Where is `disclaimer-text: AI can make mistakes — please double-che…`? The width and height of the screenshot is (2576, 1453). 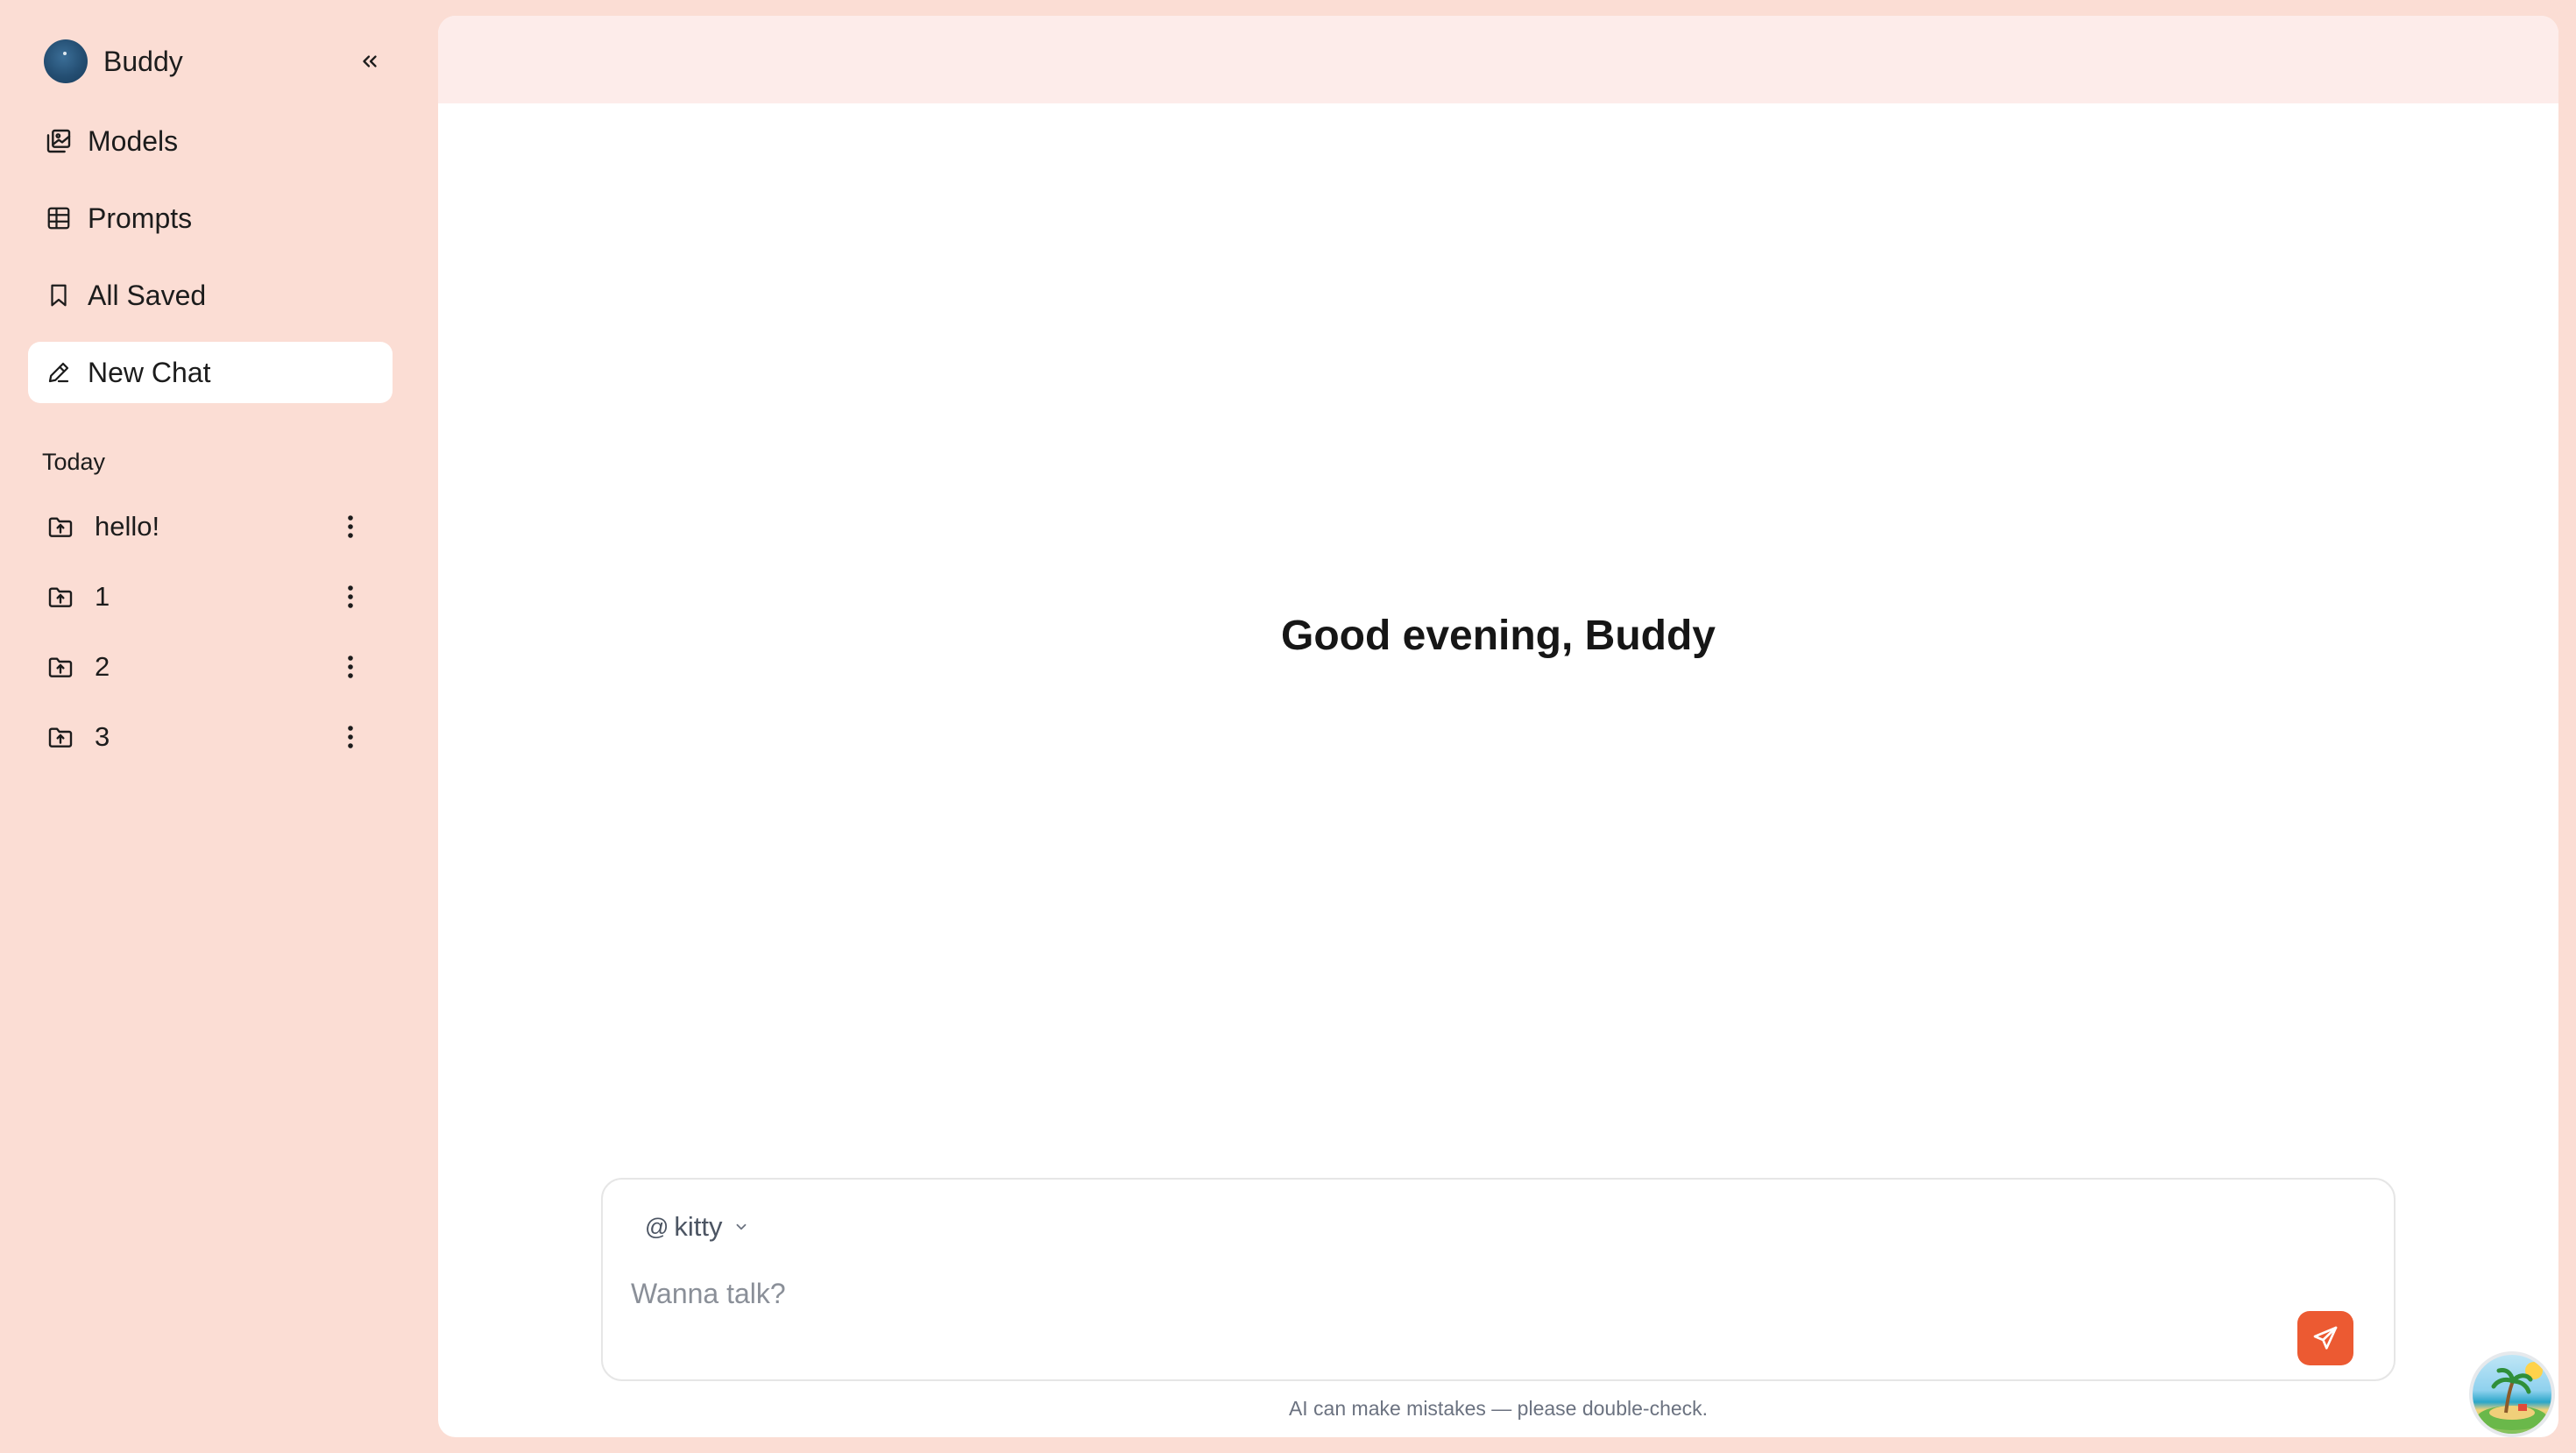
disclaimer-text: AI can make mistakes — please double-che… is located at coordinates (1498, 1408).